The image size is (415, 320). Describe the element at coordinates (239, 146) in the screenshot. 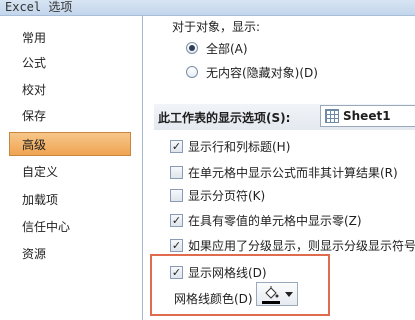

I see `checkbox-show-headers-label: 显示行和列标题(H)` at that location.